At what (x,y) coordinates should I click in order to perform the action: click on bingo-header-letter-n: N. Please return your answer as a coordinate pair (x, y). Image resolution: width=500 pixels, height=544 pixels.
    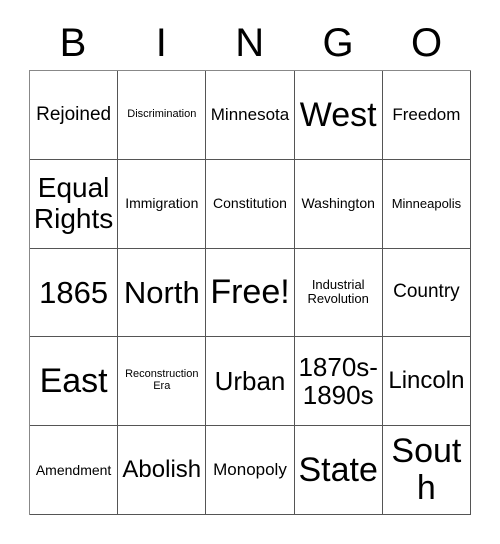
    Looking at the image, I should click on (250, 43).